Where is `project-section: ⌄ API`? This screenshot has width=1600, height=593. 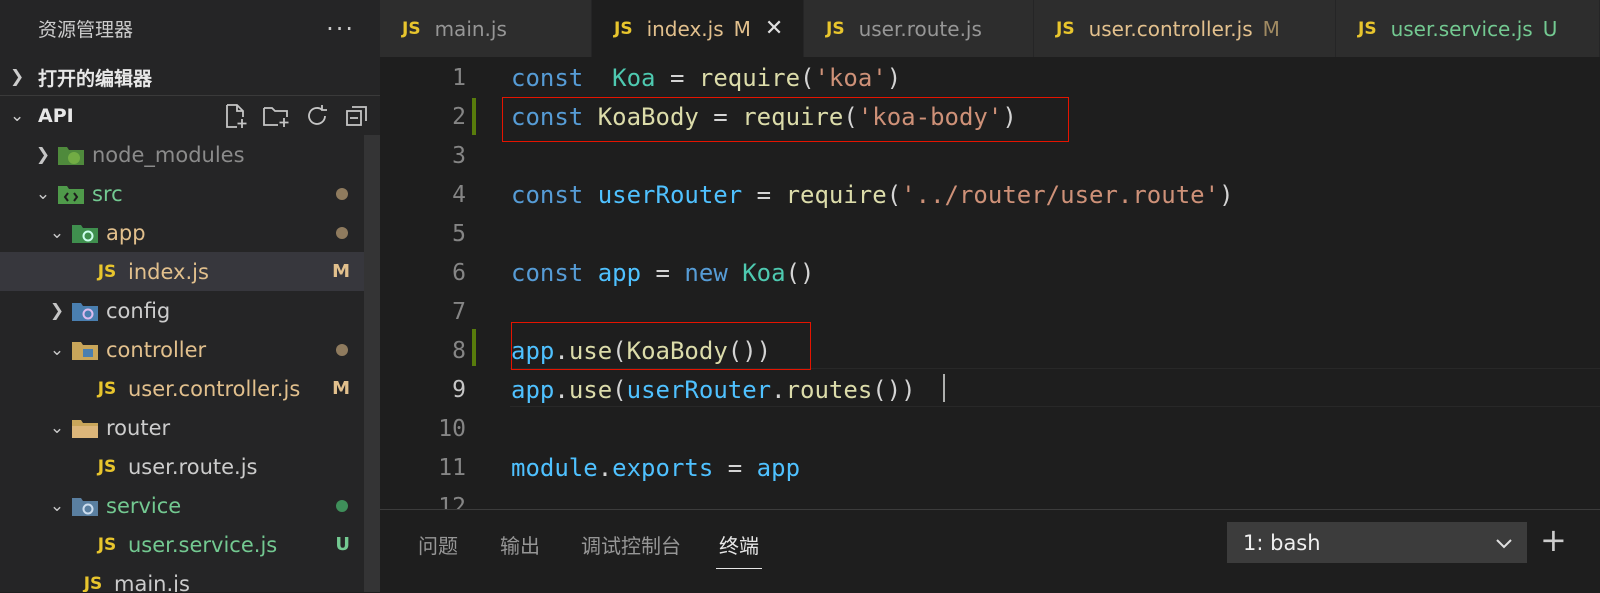 project-section: ⌄ API is located at coordinates (190, 116).